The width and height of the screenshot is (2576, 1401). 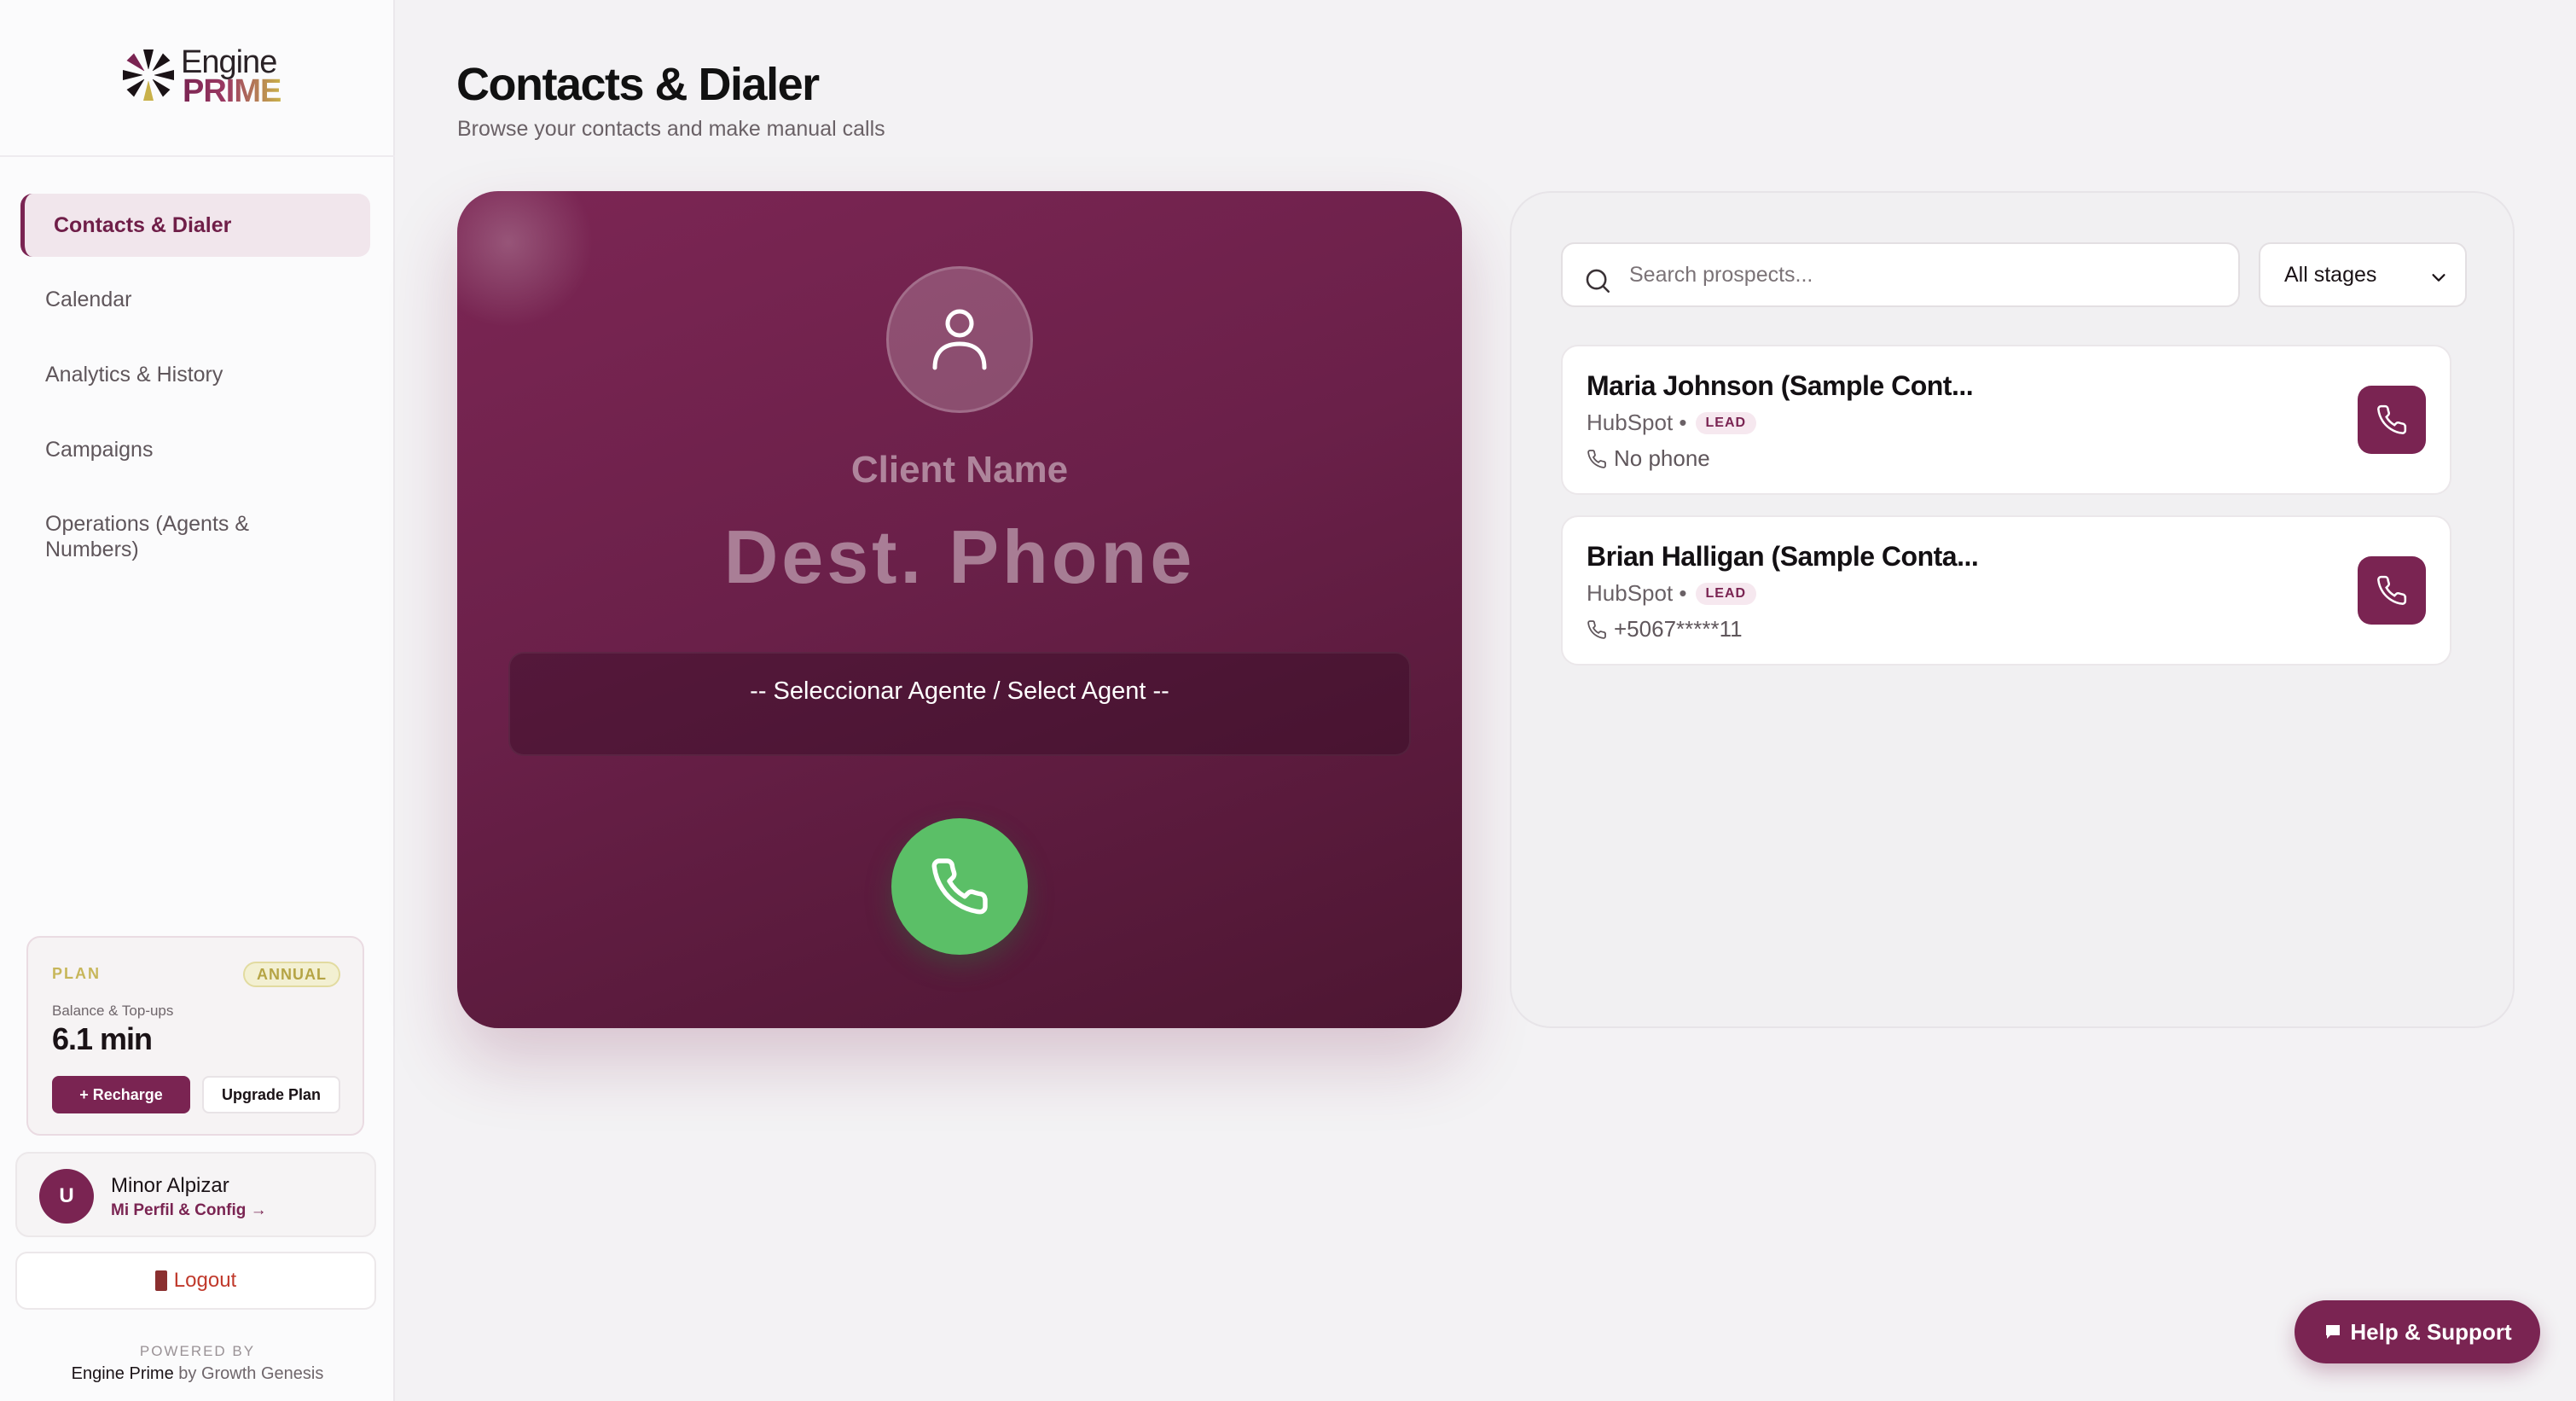 What do you see at coordinates (170, 1185) in the screenshot?
I see `user-name: Minor Alpizar` at bounding box center [170, 1185].